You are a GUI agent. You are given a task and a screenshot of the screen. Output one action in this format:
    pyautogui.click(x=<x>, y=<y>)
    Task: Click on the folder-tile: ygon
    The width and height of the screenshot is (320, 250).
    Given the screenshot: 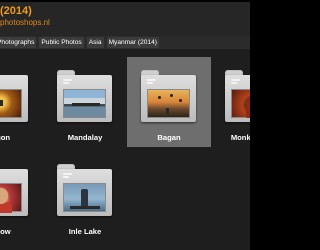 What is the action you would take?
    pyautogui.click(x=21, y=102)
    